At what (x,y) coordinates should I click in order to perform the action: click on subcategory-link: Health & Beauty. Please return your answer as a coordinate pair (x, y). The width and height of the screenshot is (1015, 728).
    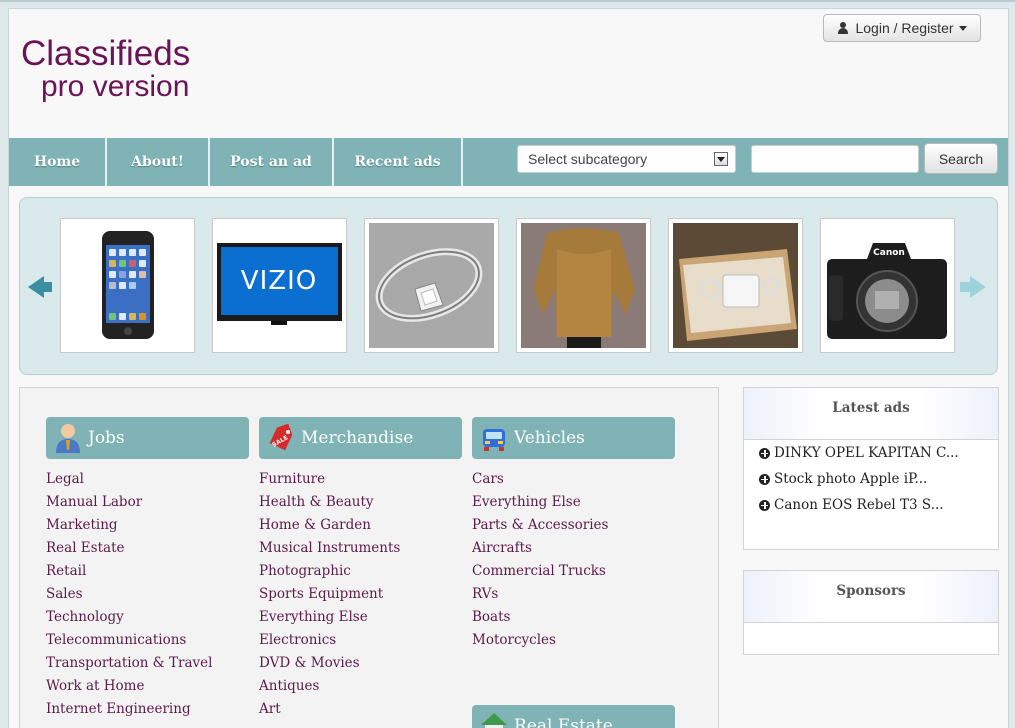
    Looking at the image, I should click on (329, 502).